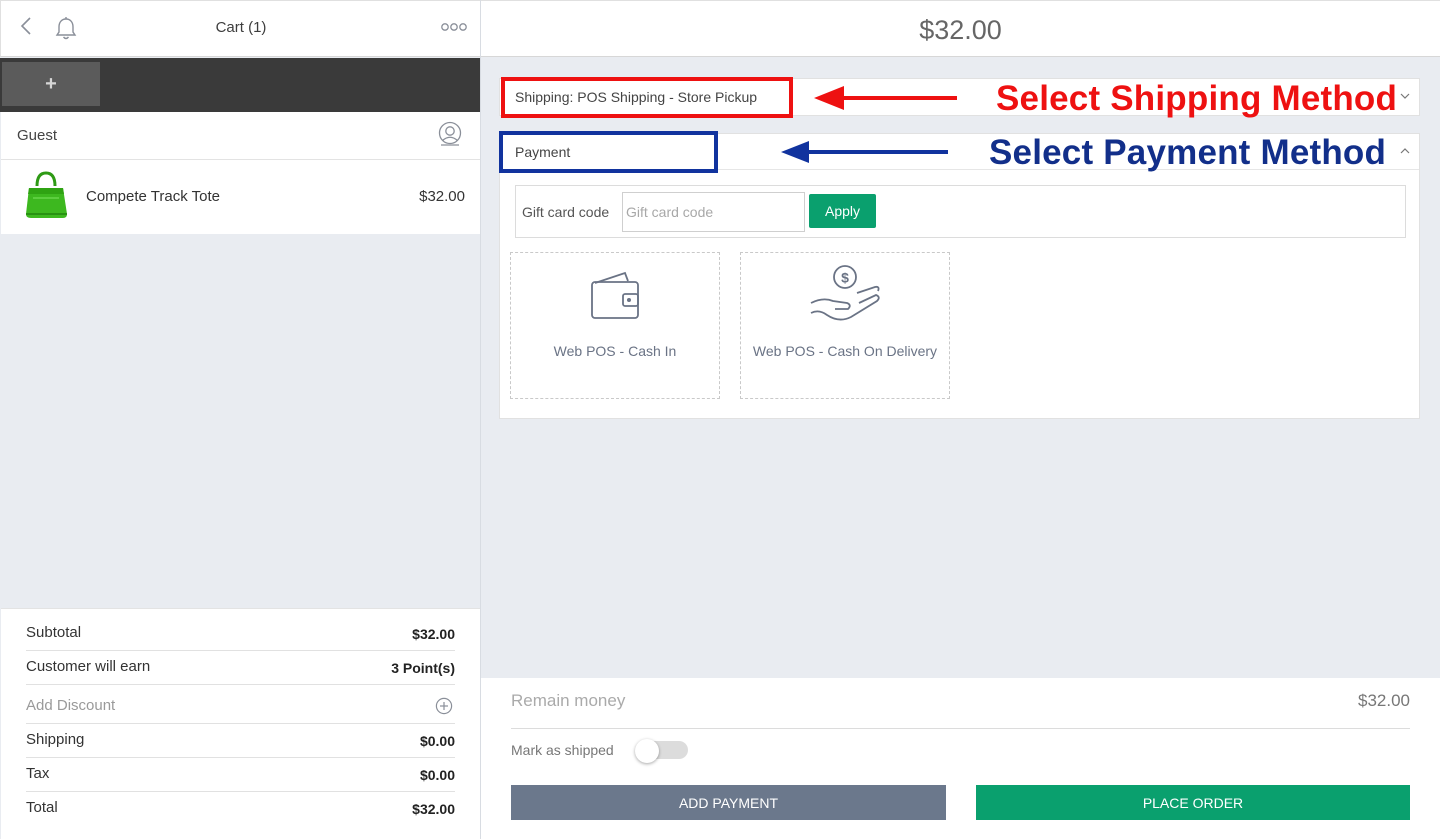 This screenshot has width=1440, height=839. I want to click on earn-points-value: 3 Point(s), so click(423, 668).